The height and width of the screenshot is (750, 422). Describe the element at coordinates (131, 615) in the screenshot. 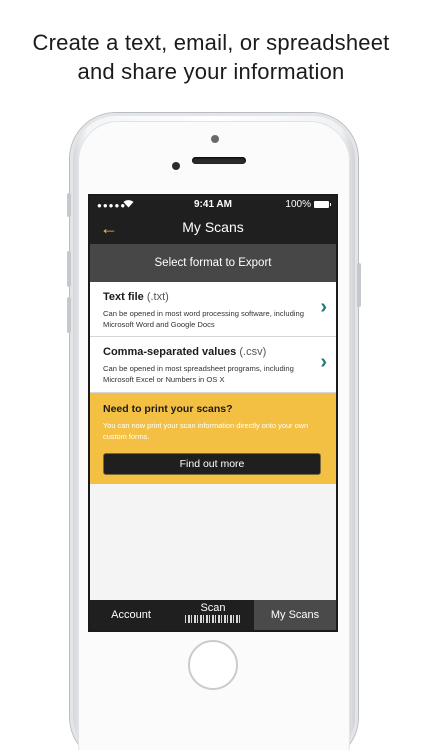

I see `tab-account: Account` at that location.